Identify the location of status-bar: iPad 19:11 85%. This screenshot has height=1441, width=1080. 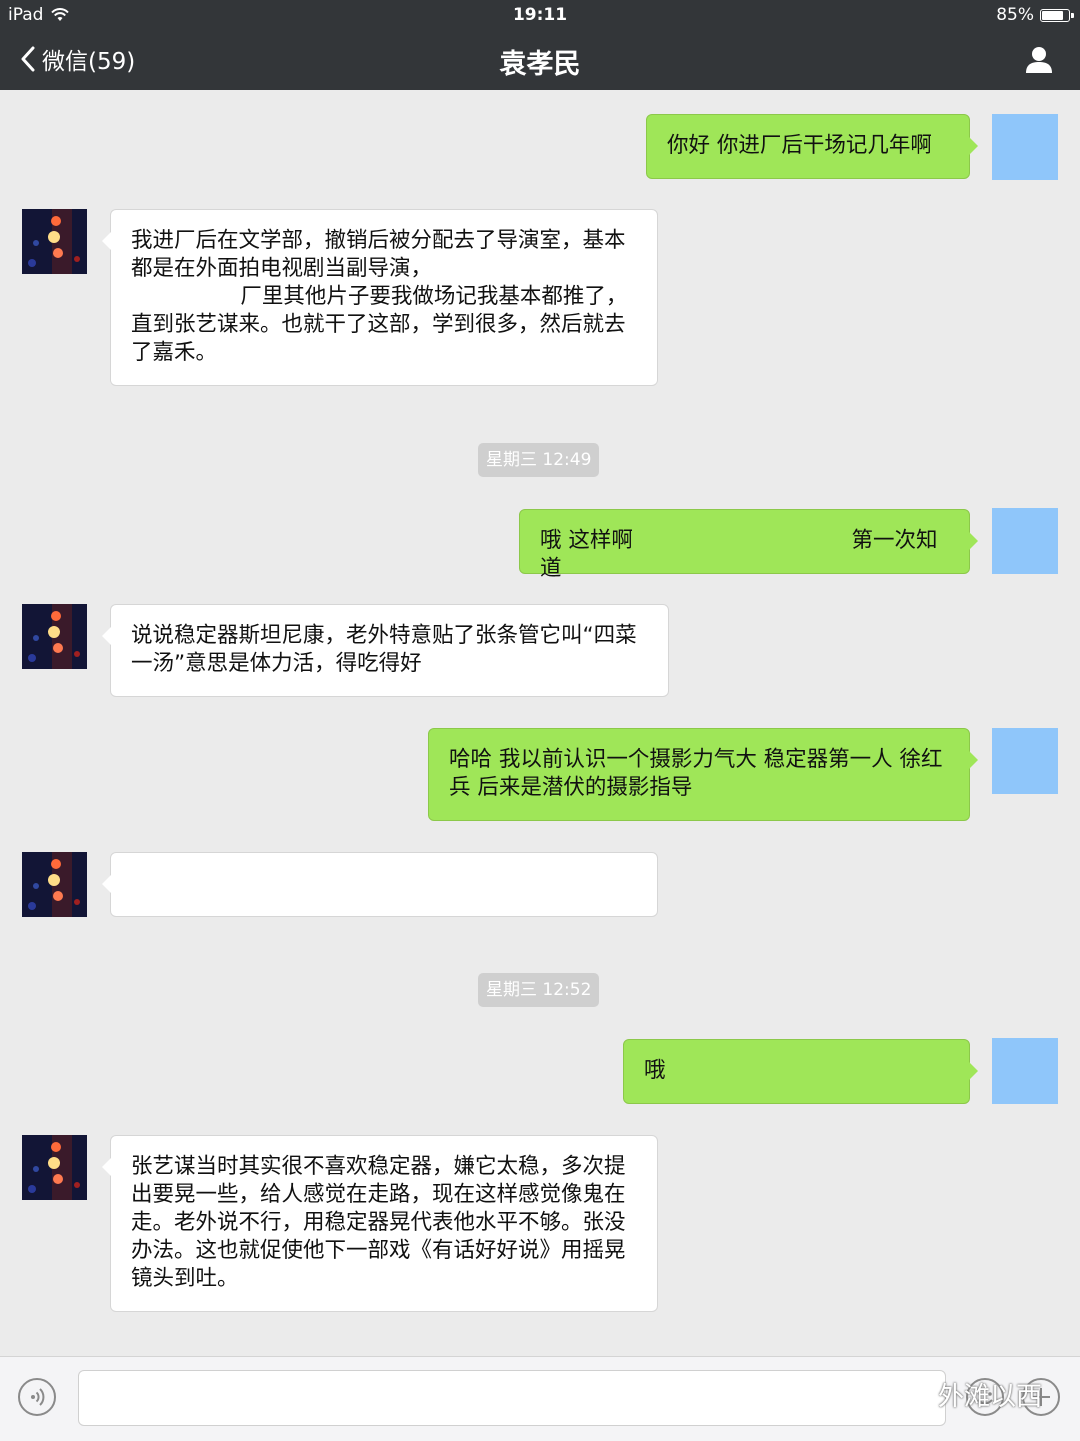
(540, 15).